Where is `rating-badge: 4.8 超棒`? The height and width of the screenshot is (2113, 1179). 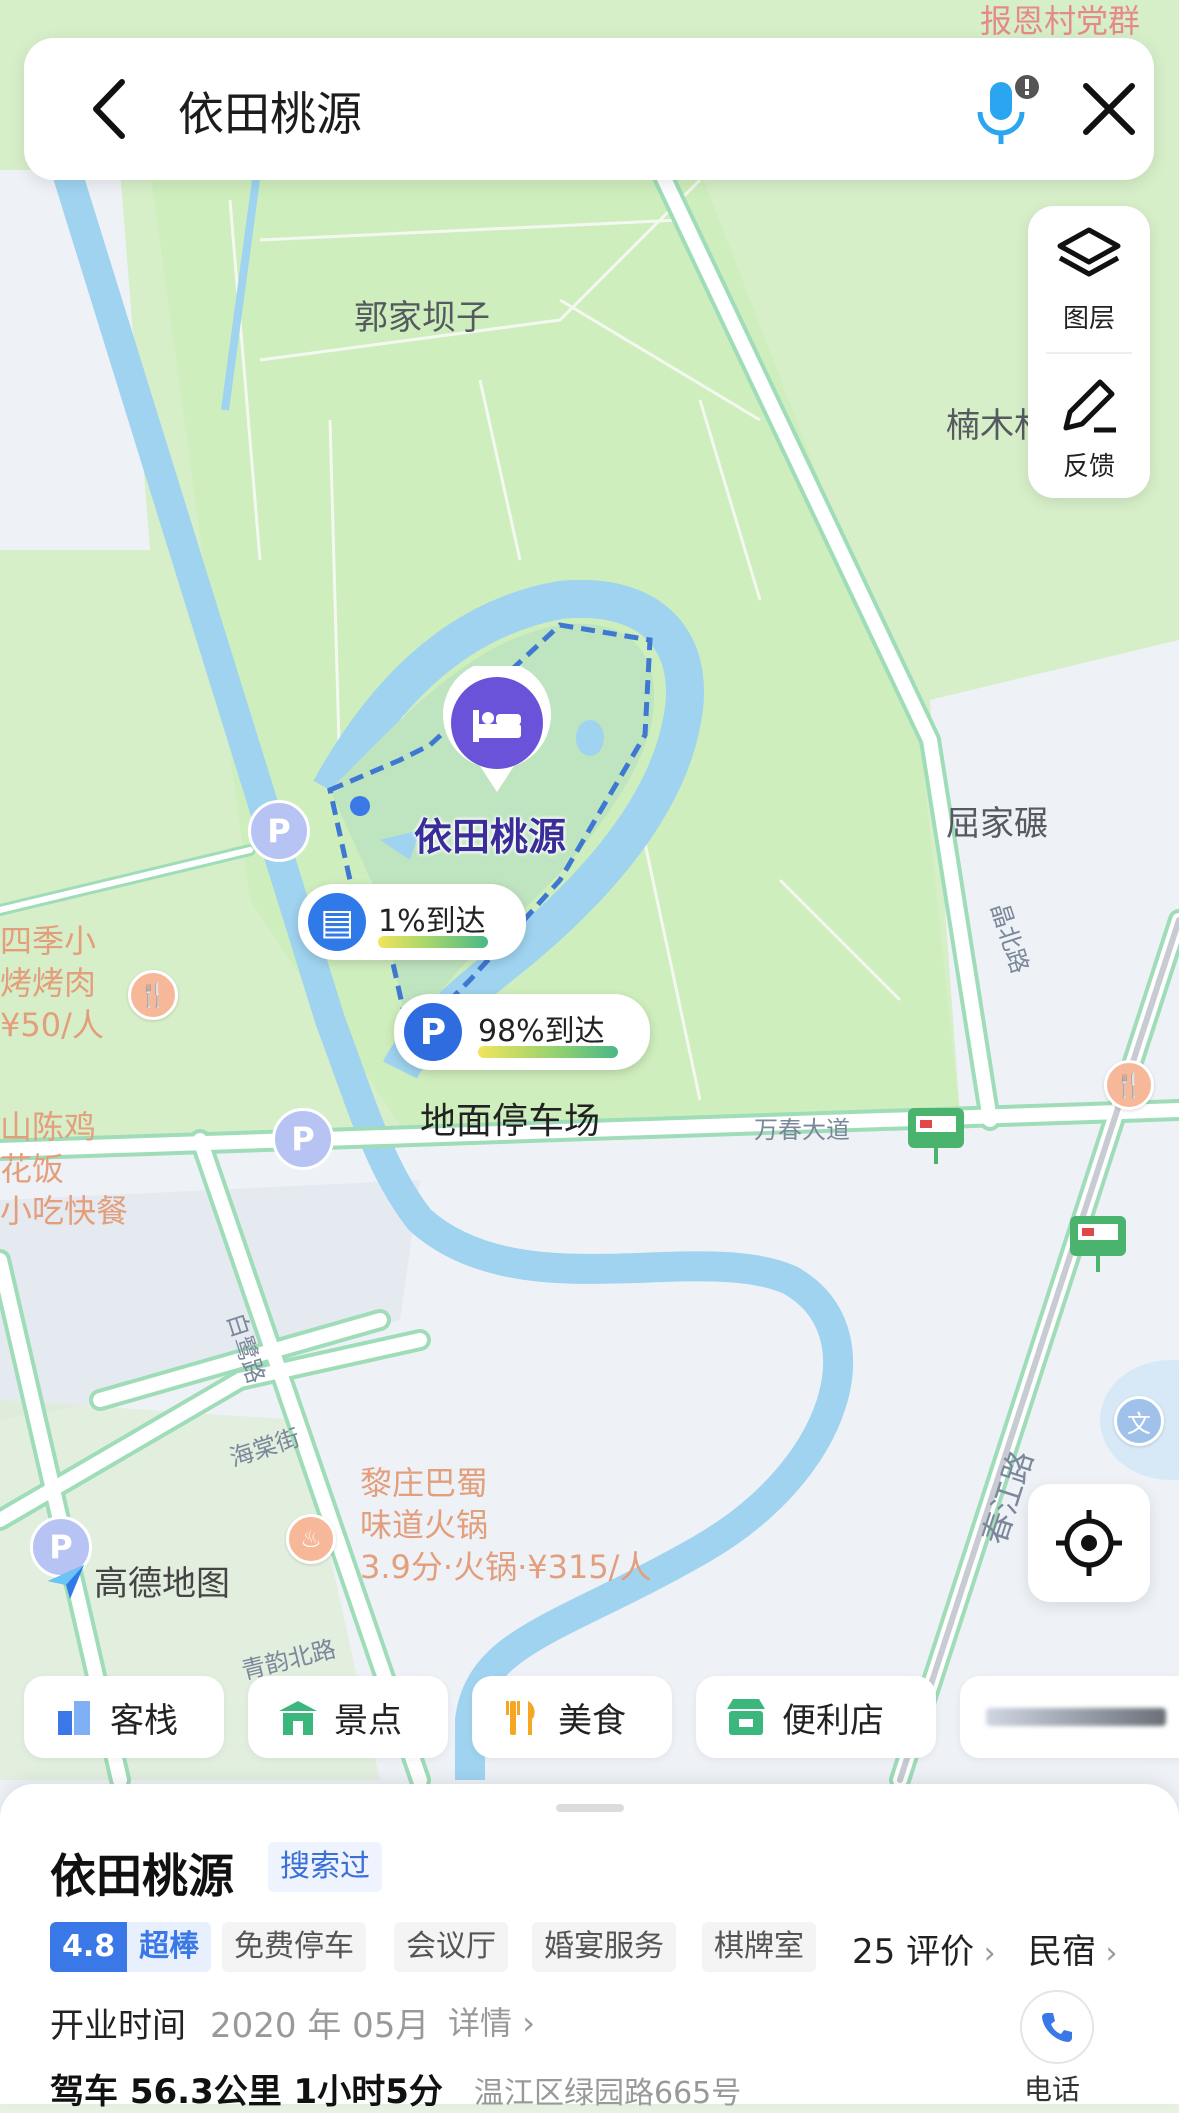
rating-badge: 4.8 超棒 is located at coordinates (131, 1947).